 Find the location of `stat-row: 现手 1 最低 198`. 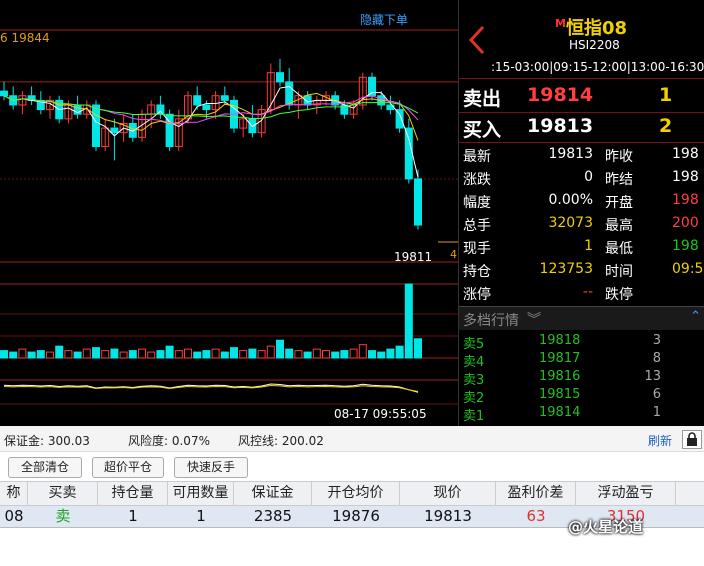

stat-row: 现手 1 最低 198 is located at coordinates (581, 247).